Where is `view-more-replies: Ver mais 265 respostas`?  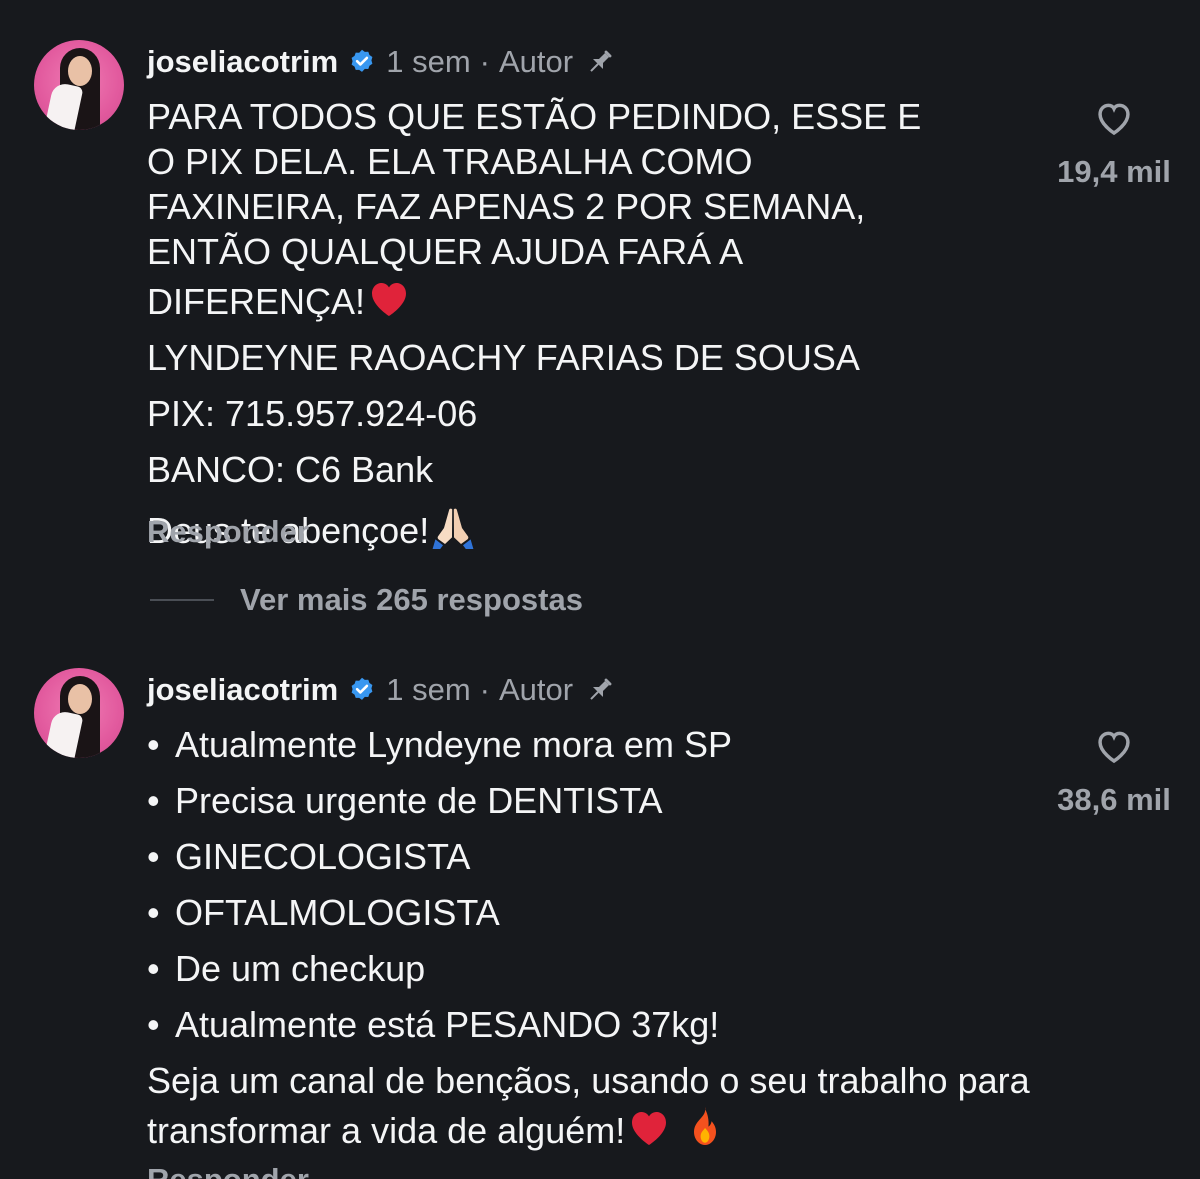
view-more-replies: Ver mais 265 respostas is located at coordinates (366, 600).